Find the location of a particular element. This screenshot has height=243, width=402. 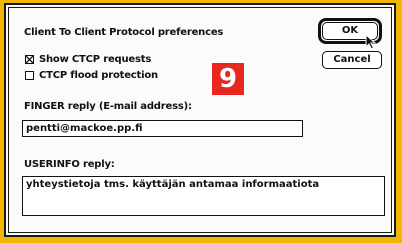

show-ctcp-checkbox is located at coordinates (29, 59).